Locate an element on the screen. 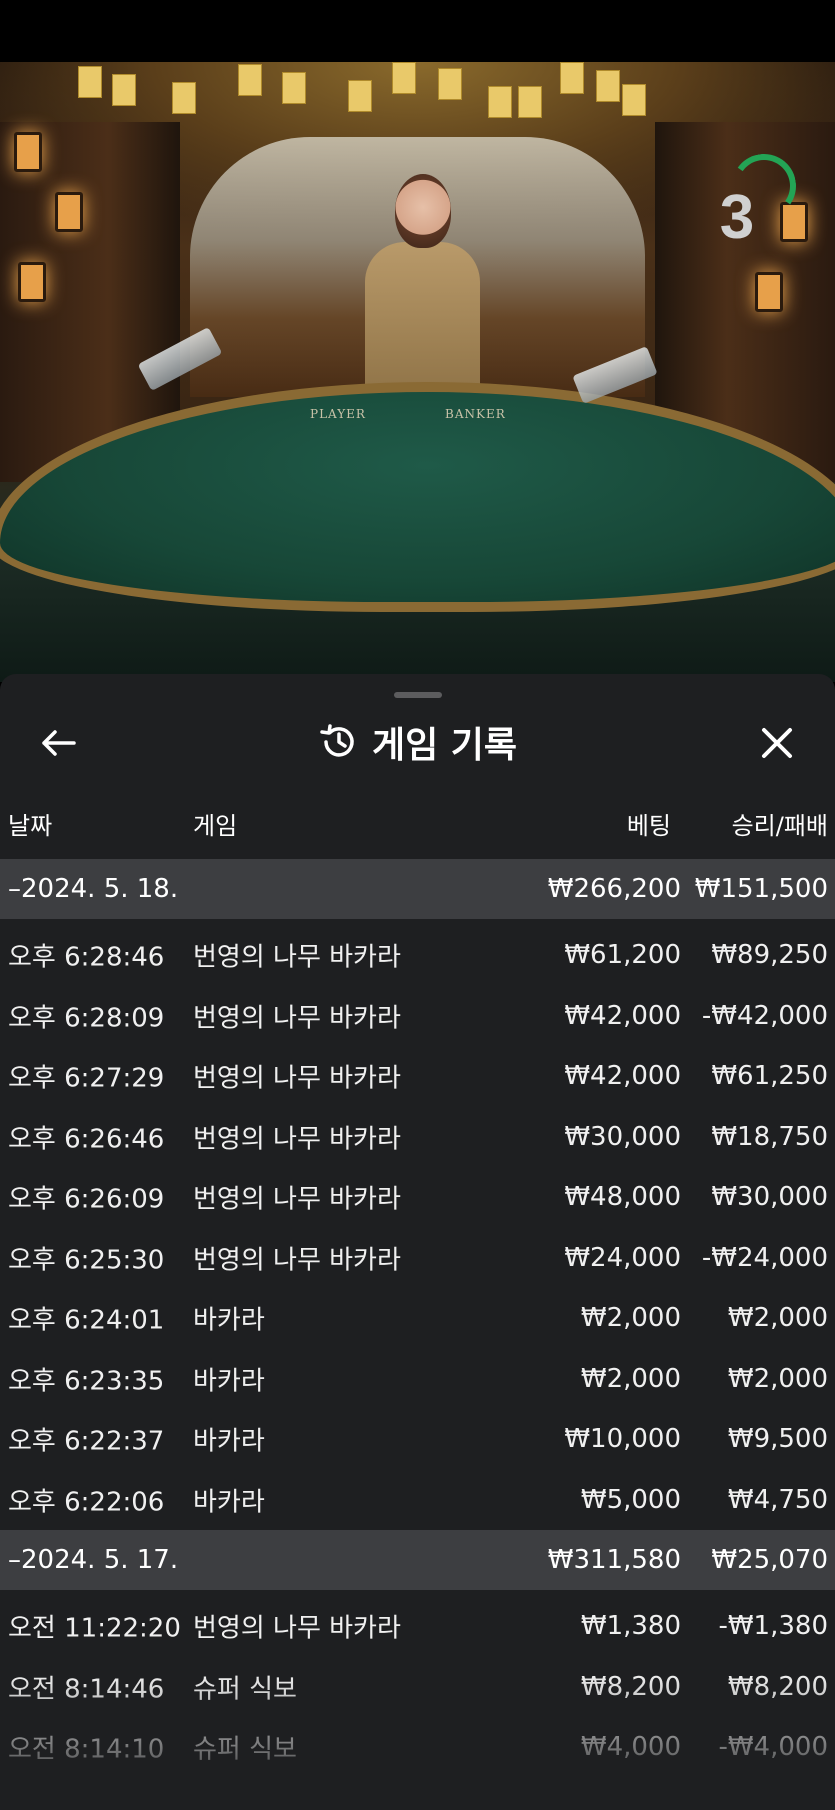 Image resolution: width=835 pixels, height=1810 pixels. column-header-bet: 베팅 is located at coordinates (648, 826).